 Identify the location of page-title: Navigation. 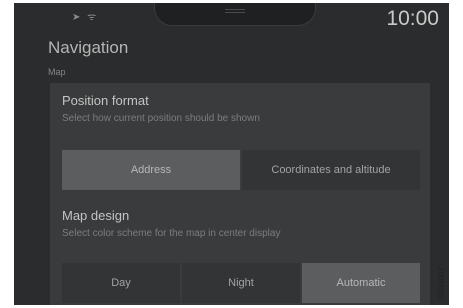
(88, 47).